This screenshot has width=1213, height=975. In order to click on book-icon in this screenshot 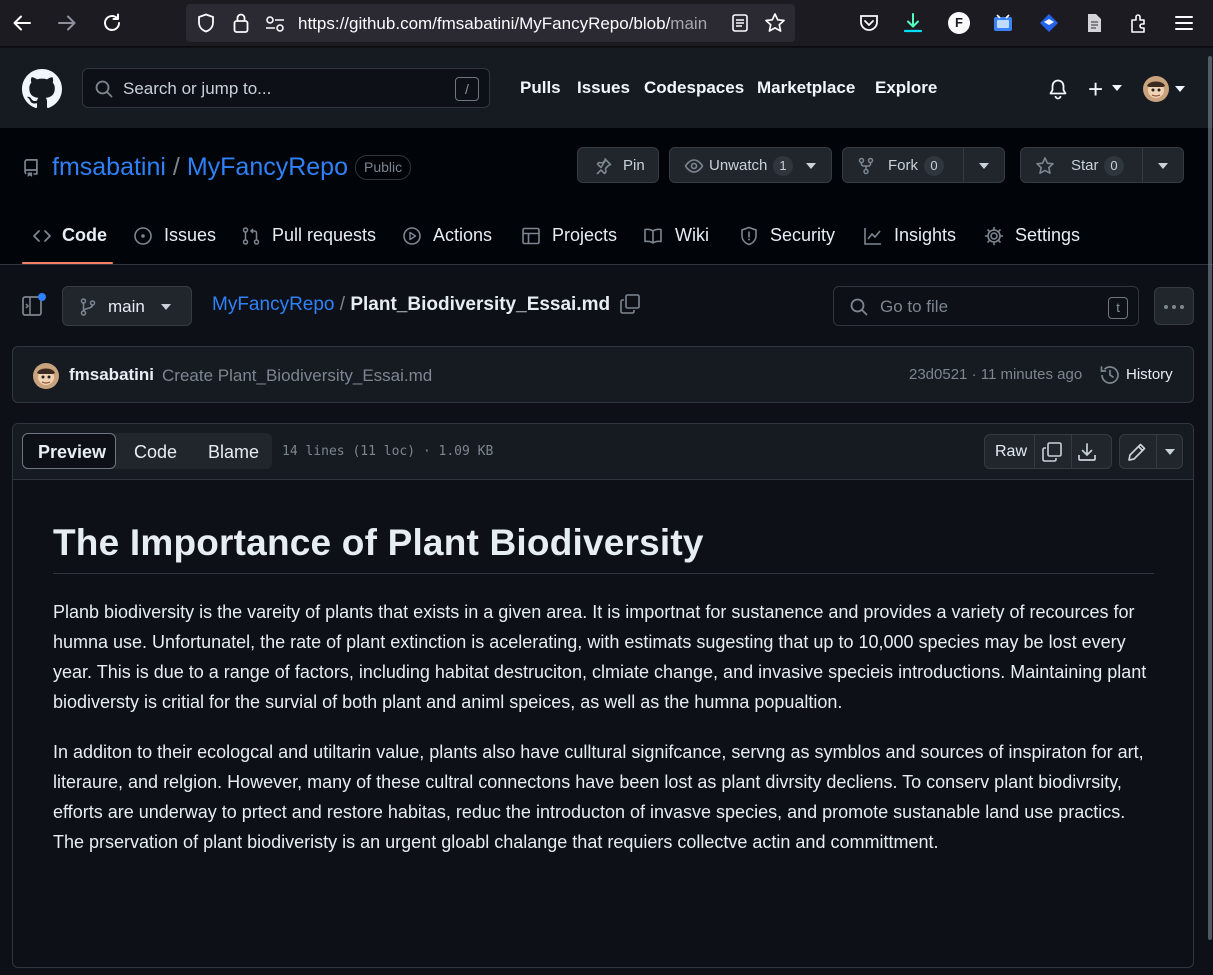, I will do `click(653, 236)`.